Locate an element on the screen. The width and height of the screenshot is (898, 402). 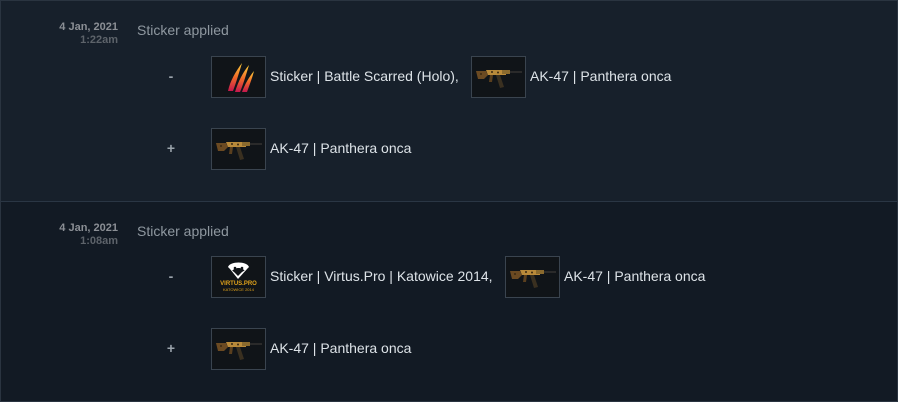
item-name: Sticker | Battle Scarred (Holo) is located at coordinates (362, 76).